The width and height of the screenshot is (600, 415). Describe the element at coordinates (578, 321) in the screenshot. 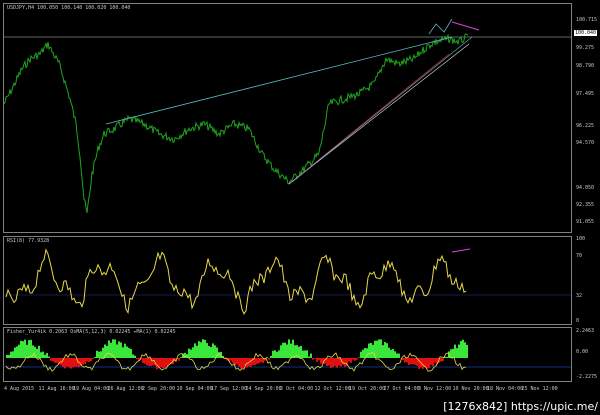

I see `rsi-axis-label: 0` at that location.